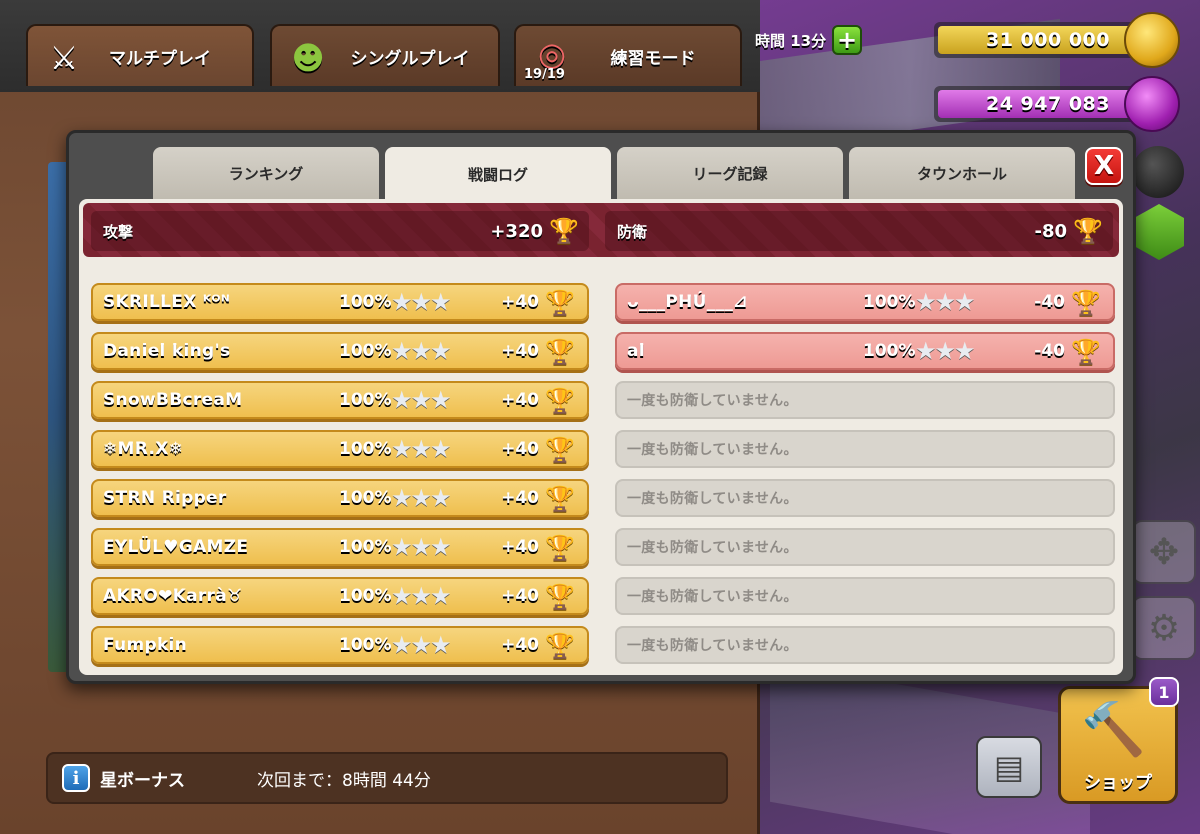  I want to click on gold-amount: 31 000 000, so click(1048, 40).